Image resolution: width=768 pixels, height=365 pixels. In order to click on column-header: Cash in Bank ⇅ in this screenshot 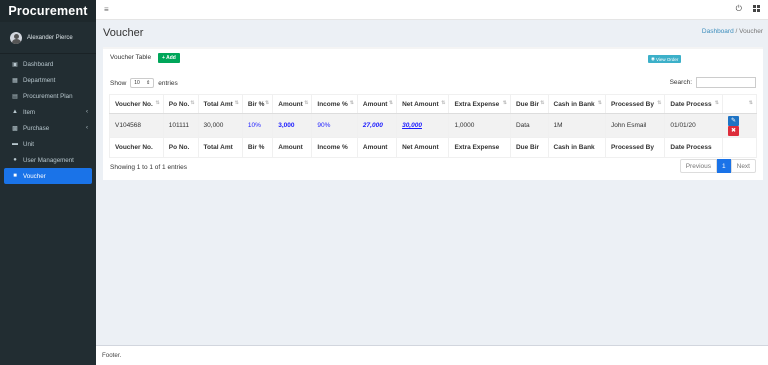, I will do `click(576, 104)`.